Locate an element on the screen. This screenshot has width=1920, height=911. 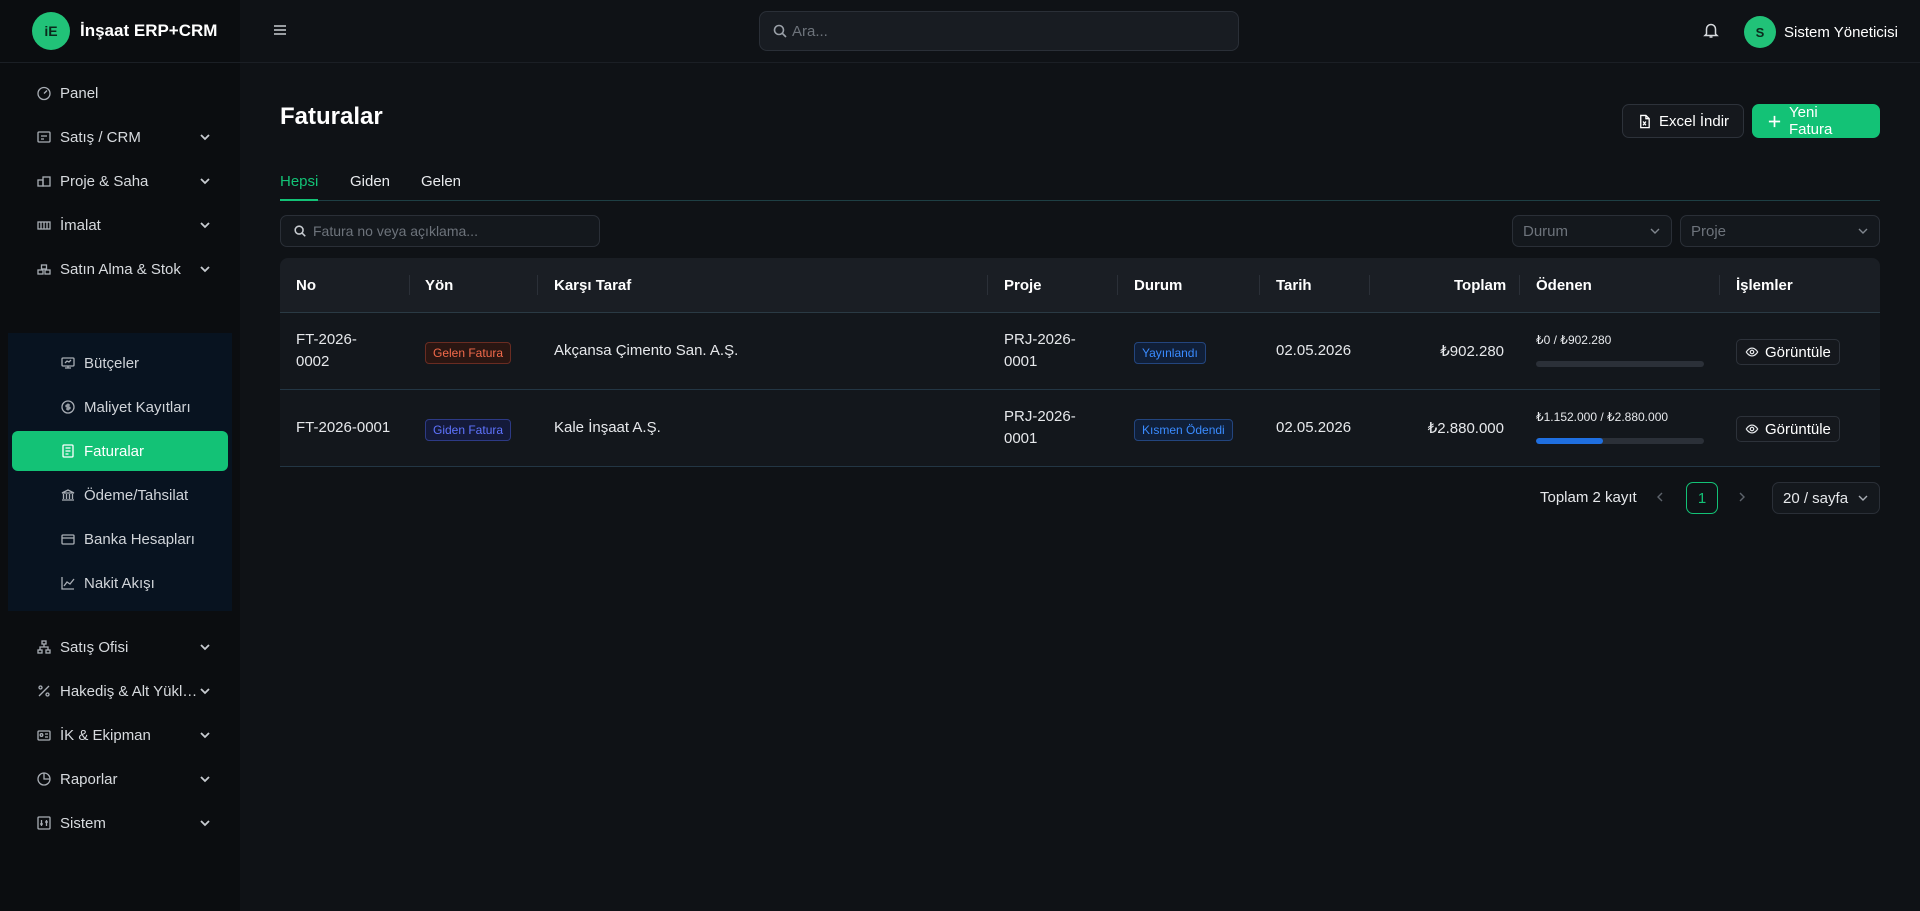
sidebar-item-cost-records: Maliyet Kayıtları is located at coordinates (120, 407).